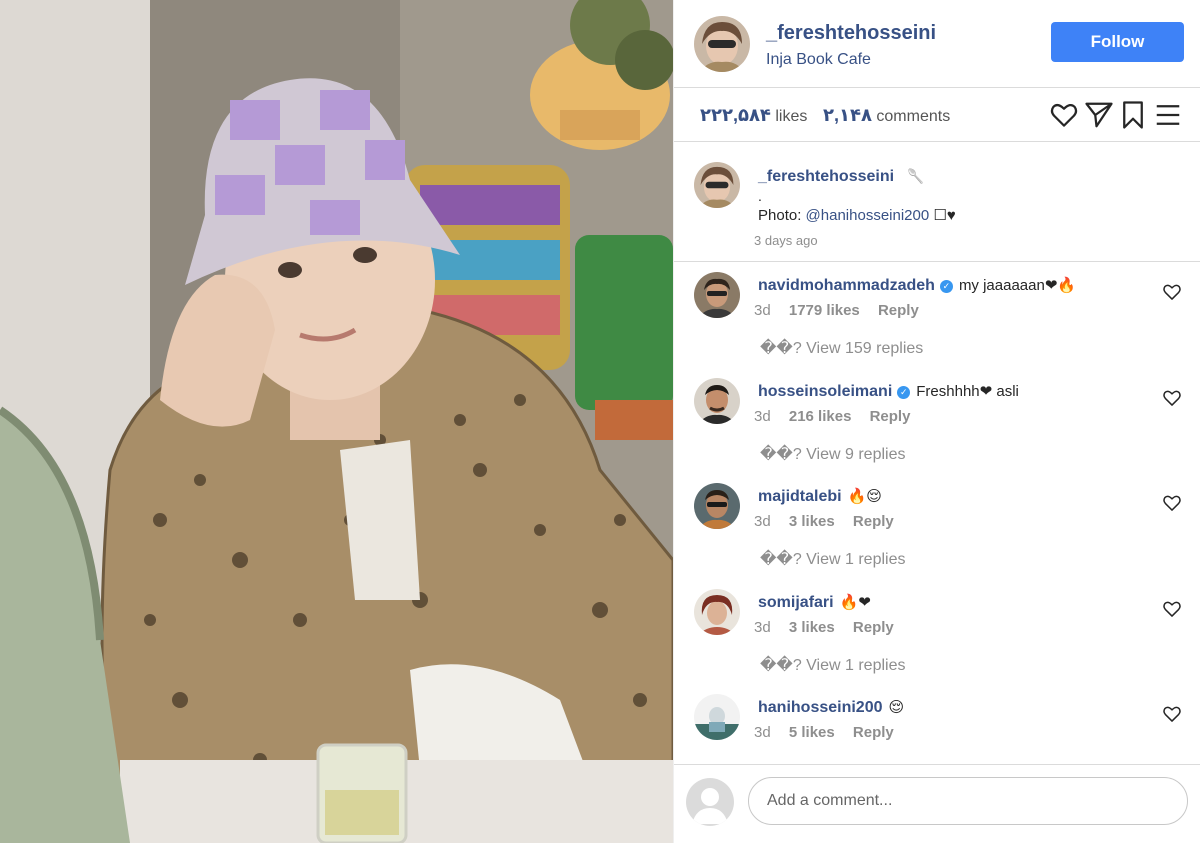 This screenshot has height=843, width=1200. Describe the element at coordinates (864, 496) in the screenshot. I see `comment-text: 🔥😌` at that location.